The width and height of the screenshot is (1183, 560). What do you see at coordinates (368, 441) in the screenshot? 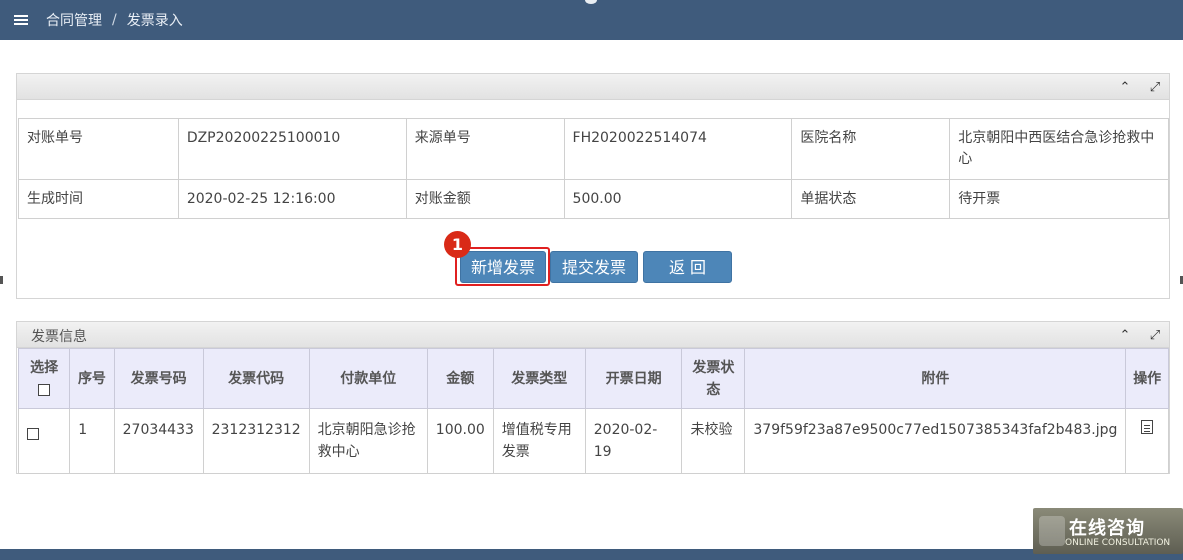
I see `cell-payer: 北京朝阳急诊抢救中心` at bounding box center [368, 441].